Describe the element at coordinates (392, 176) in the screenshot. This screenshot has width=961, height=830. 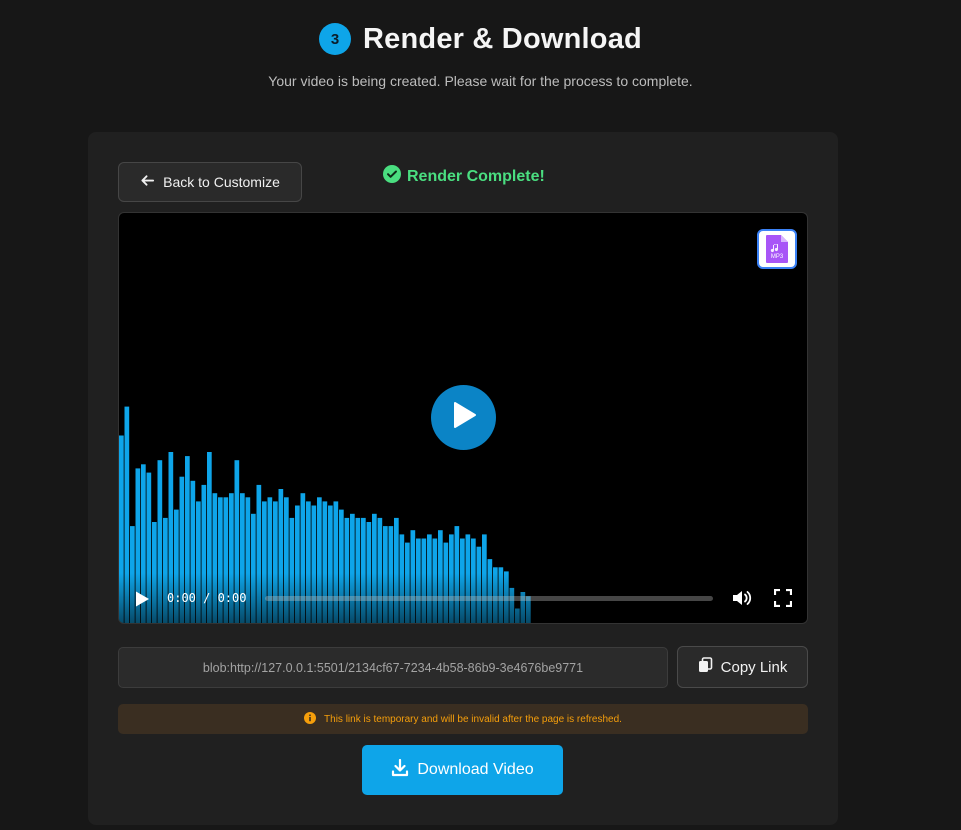
I see `check-circle-icon` at that location.